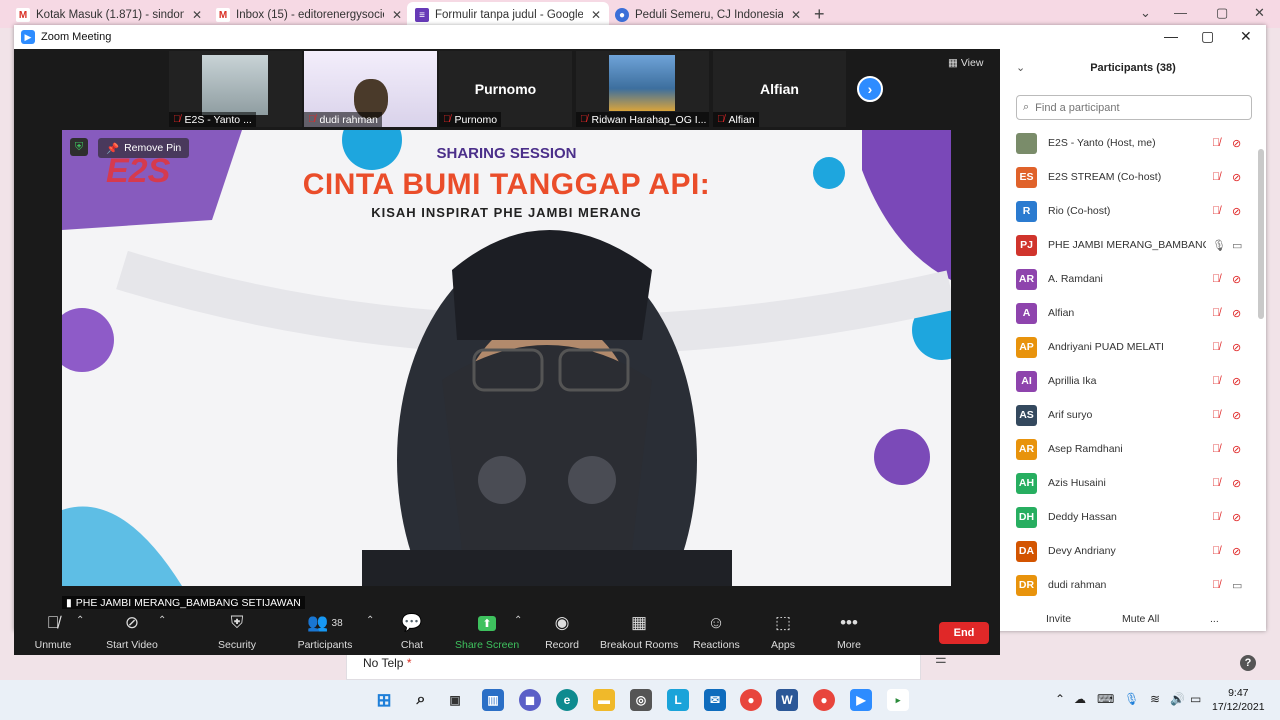 The image size is (1280, 720). What do you see at coordinates (1058, 619) in the screenshot?
I see `invite-button: Invite` at bounding box center [1058, 619].